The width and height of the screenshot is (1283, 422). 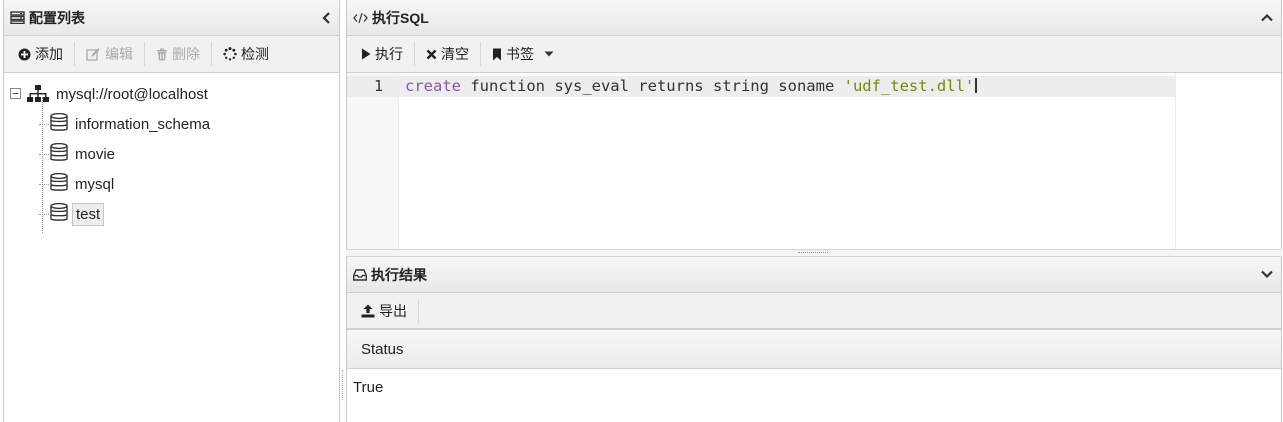 I want to click on test-label: 检测, so click(x=255, y=54).